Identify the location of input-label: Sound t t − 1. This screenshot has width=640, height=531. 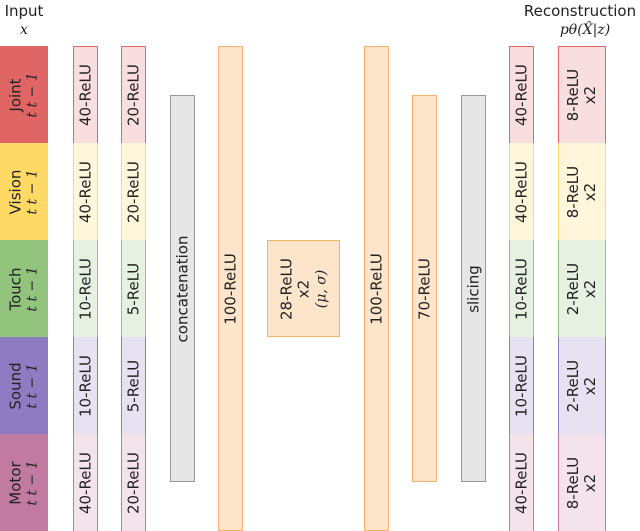
(23, 385).